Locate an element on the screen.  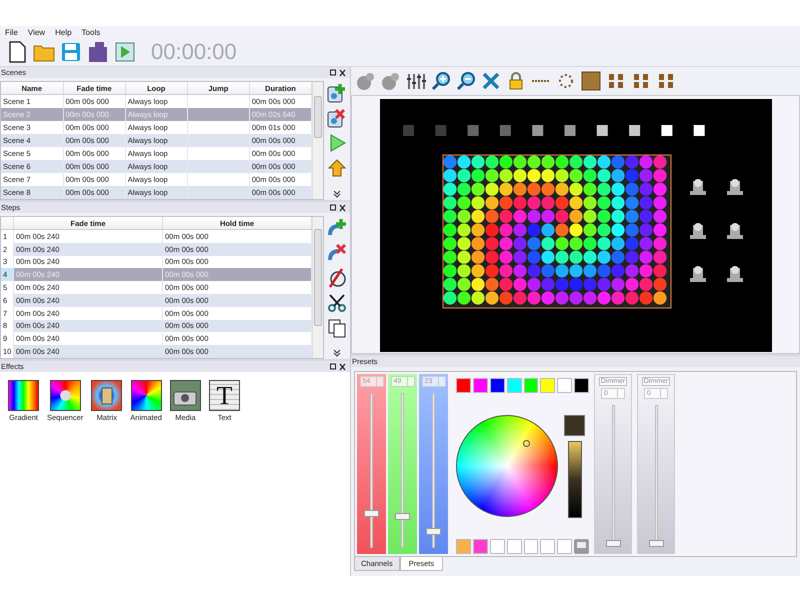
brightness-bar is located at coordinates (575, 479).